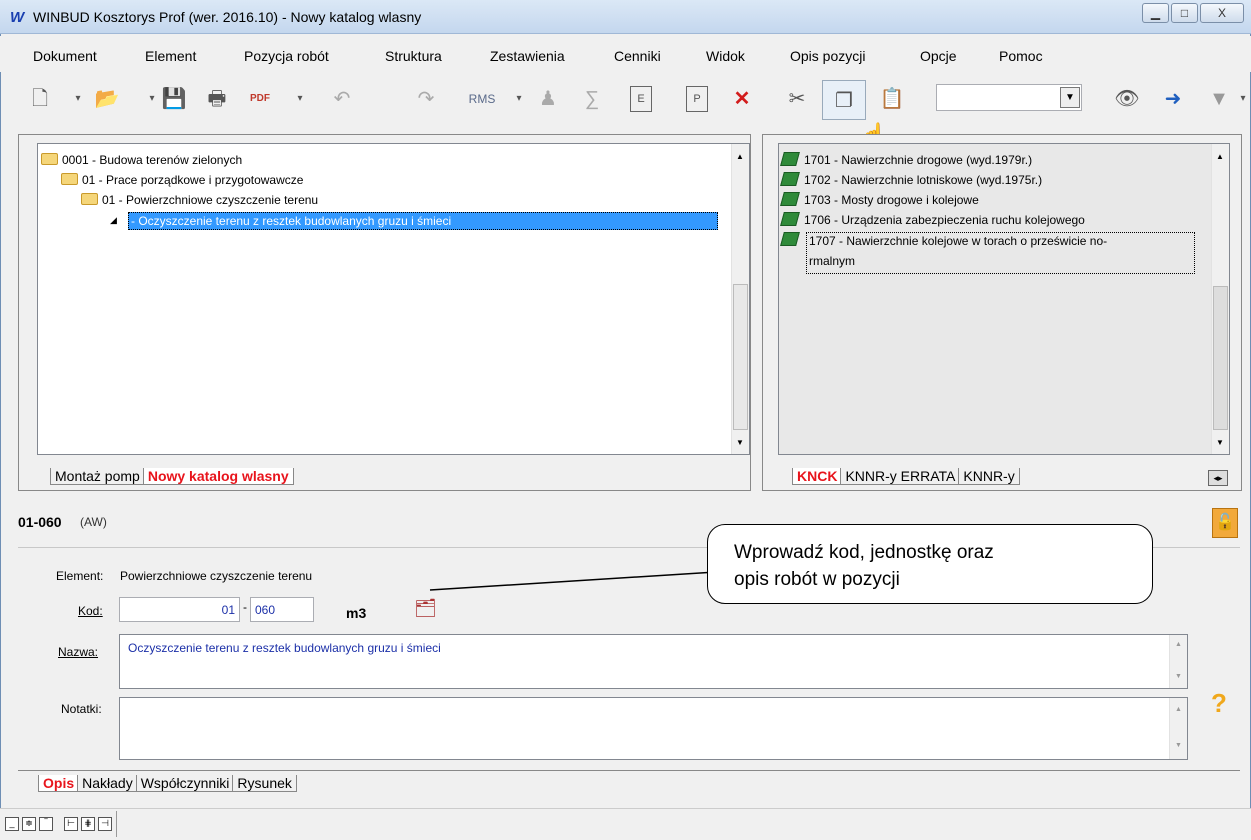  Describe the element at coordinates (107, 99) in the screenshot. I see `open-folder-icon: 📂` at that location.